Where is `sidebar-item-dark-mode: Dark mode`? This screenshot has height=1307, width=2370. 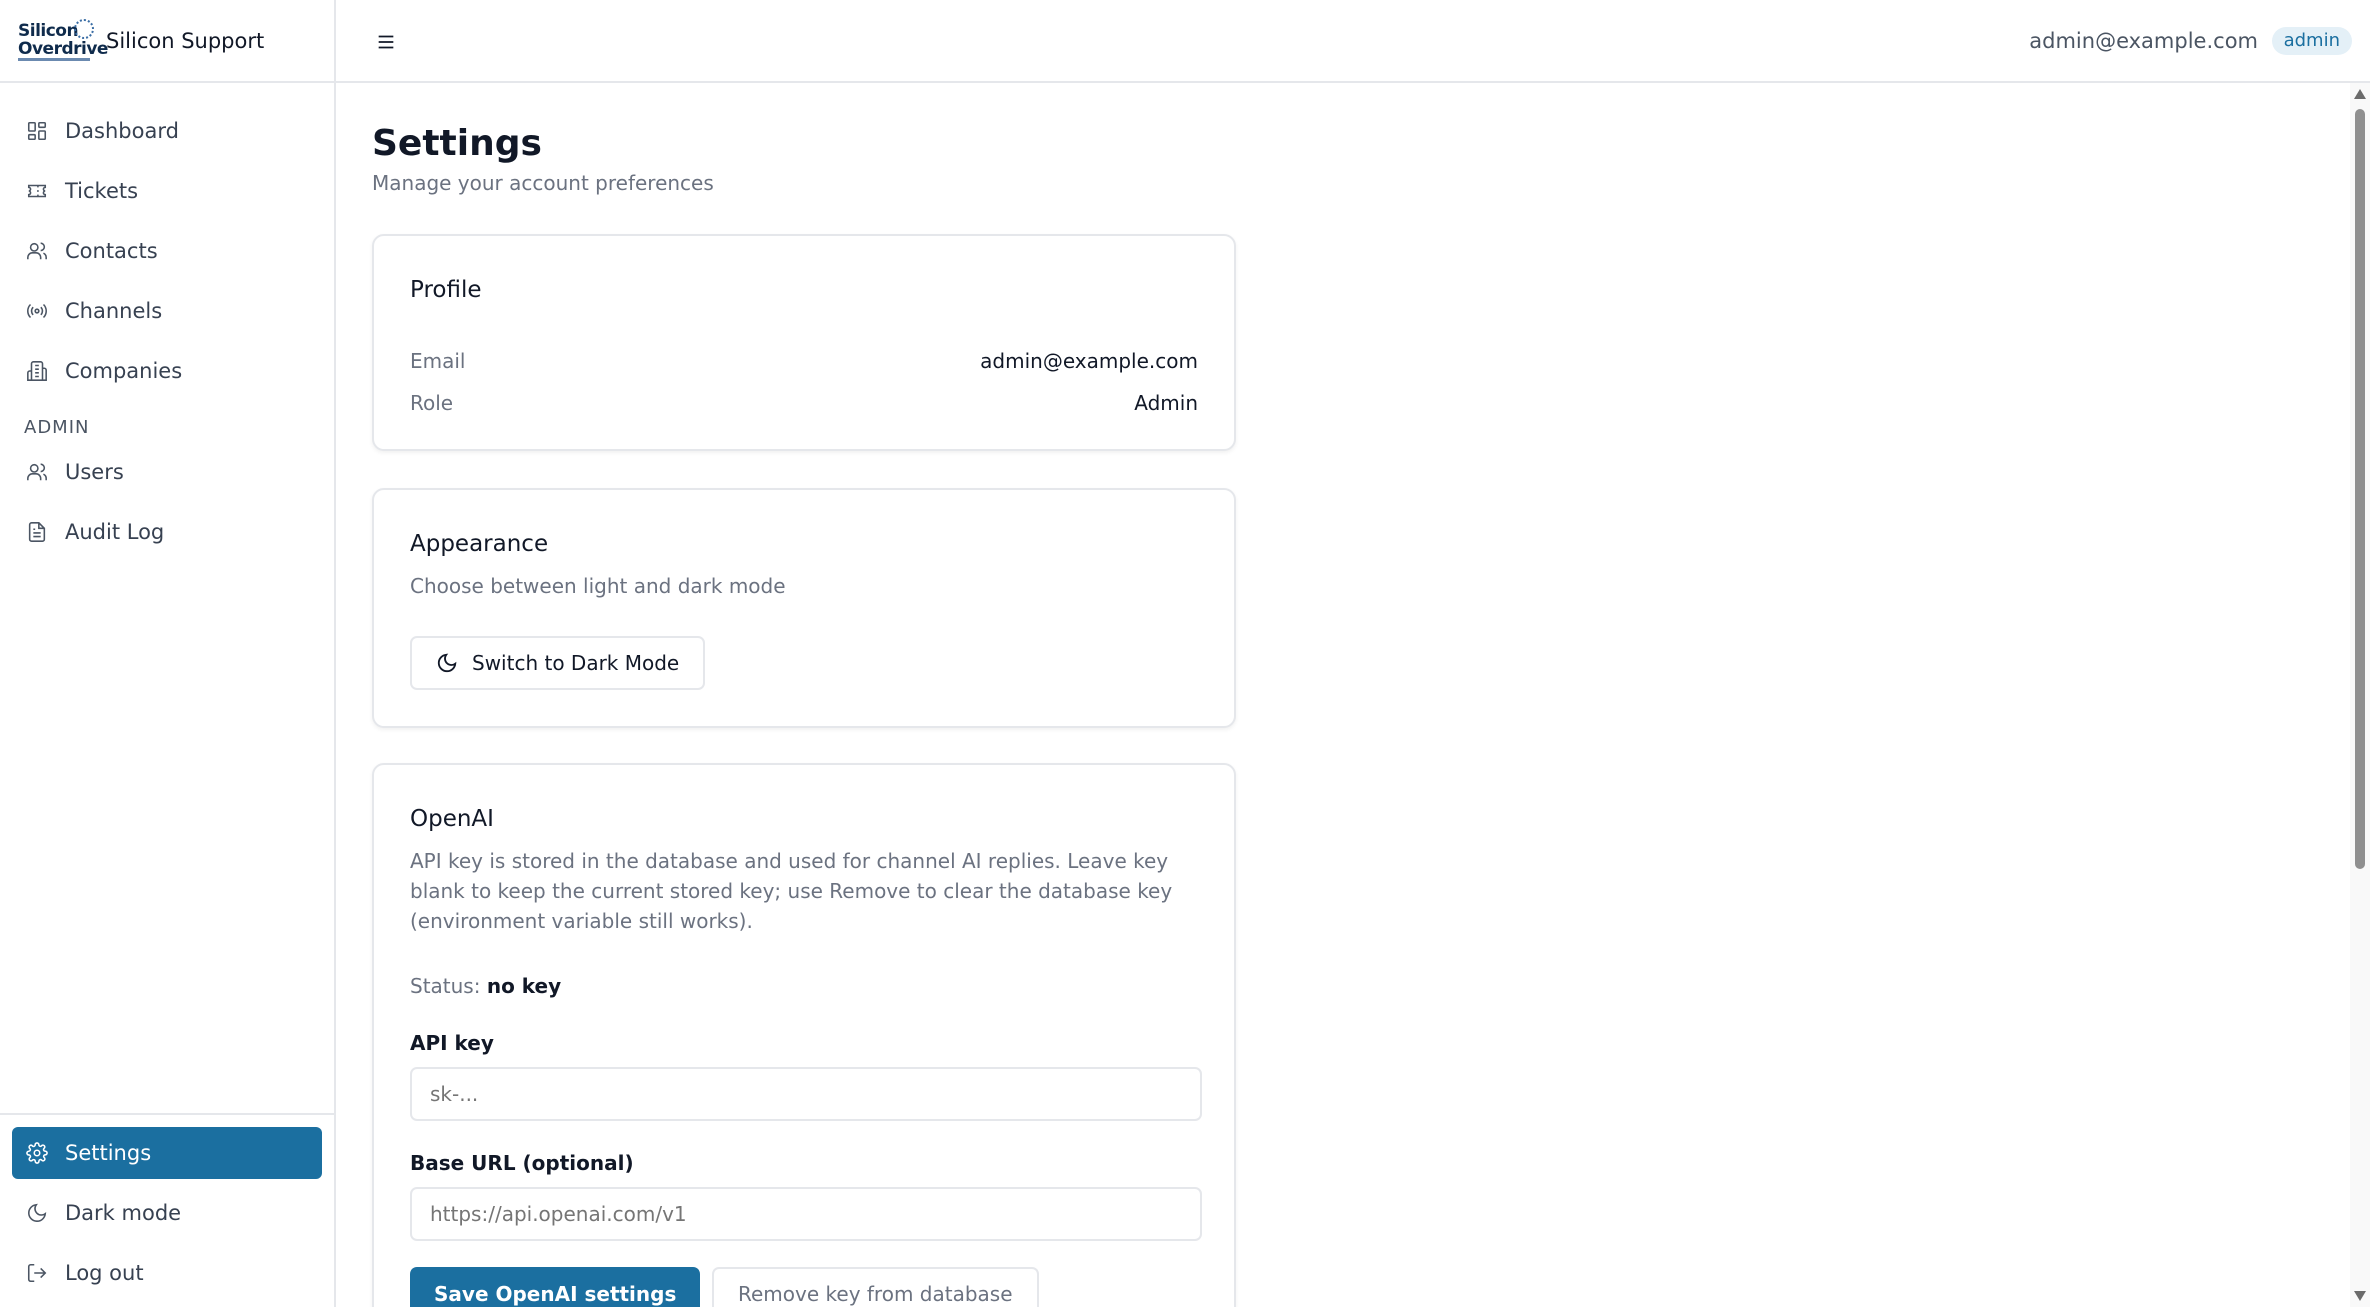 sidebar-item-dark-mode: Dark mode is located at coordinates (167, 1213).